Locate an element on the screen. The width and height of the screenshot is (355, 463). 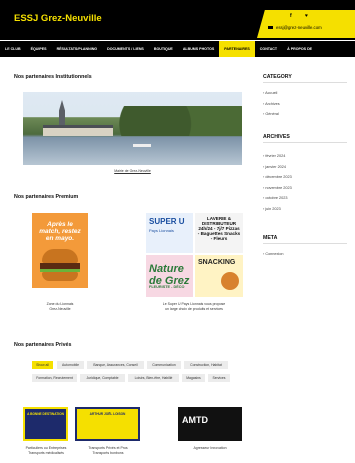
sidebar-archive-3: › novembre 2023 is located at coordinates (277, 188).